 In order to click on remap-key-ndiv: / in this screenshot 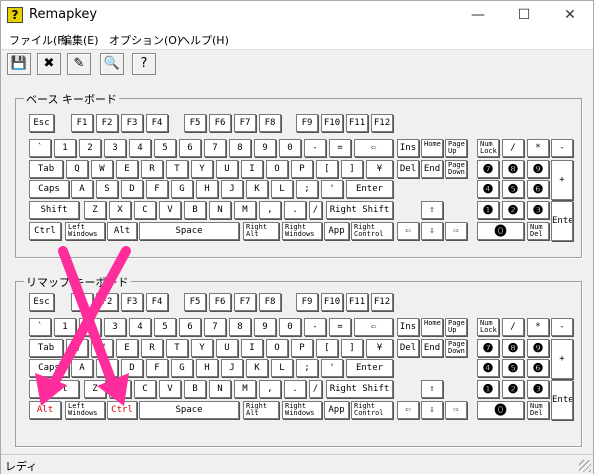, I will do `click(513, 327)`.